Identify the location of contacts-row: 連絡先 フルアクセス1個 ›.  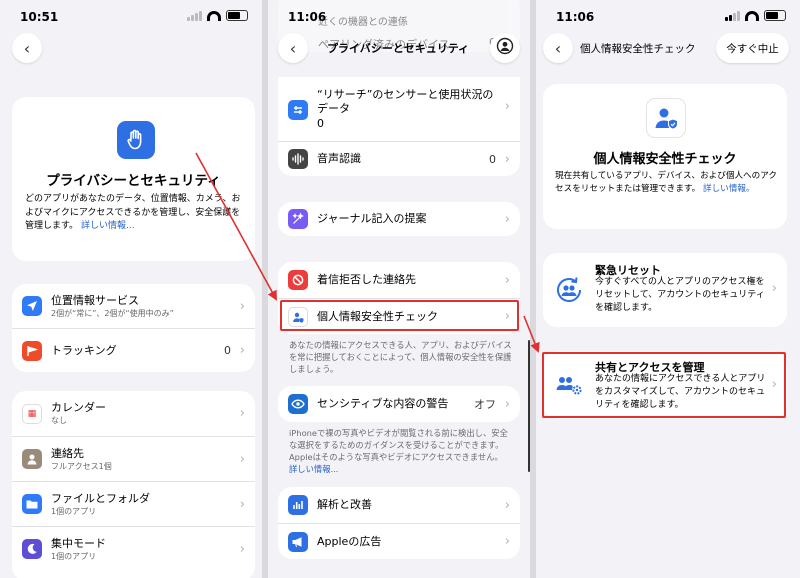
(133, 458).